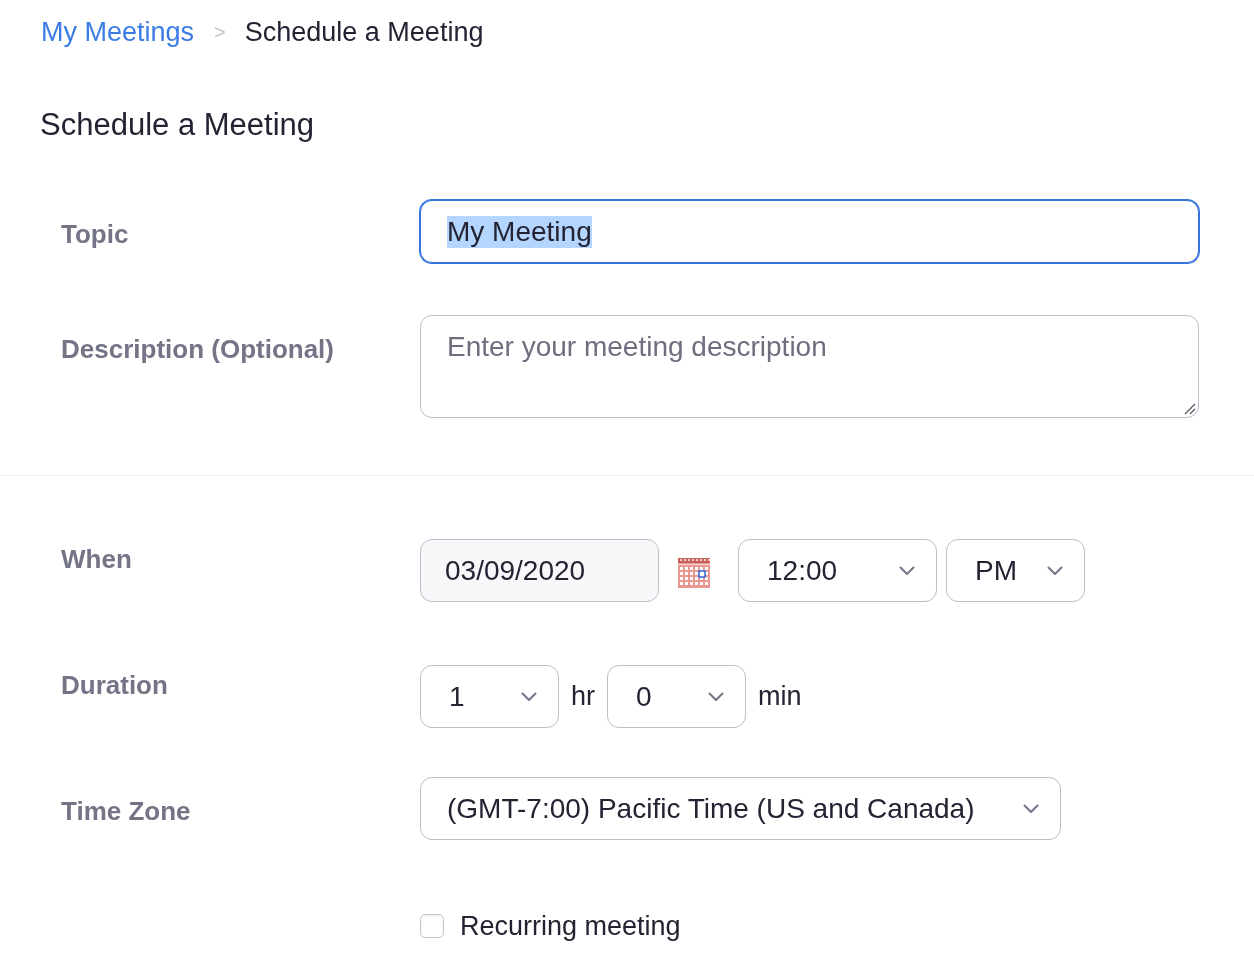  I want to click on field-label: When, so click(97, 559).